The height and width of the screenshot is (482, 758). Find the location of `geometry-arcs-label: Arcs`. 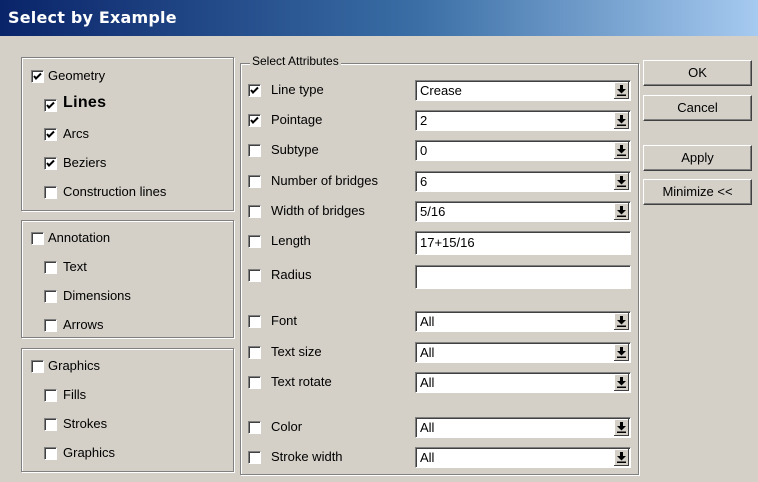

geometry-arcs-label: Arcs is located at coordinates (76, 133).